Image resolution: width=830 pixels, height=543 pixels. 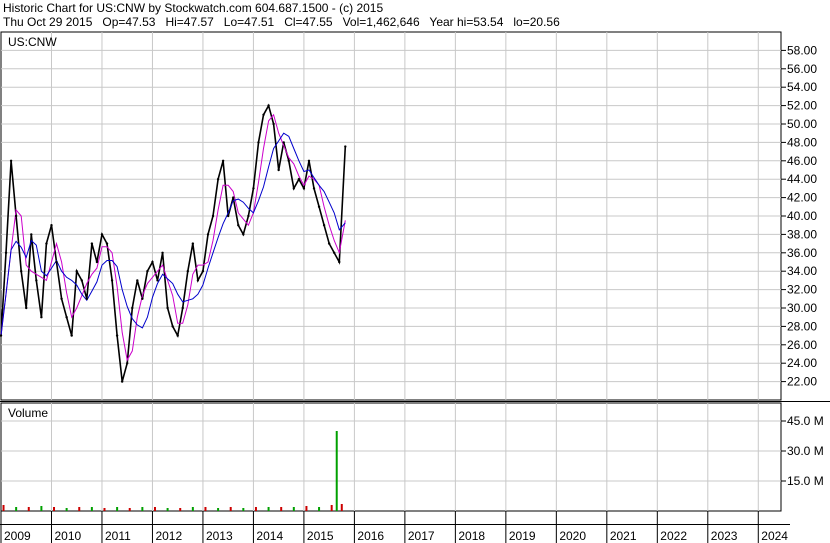 What do you see at coordinates (802, 198) in the screenshot?
I see `price-tick-label: 42.00` at bounding box center [802, 198].